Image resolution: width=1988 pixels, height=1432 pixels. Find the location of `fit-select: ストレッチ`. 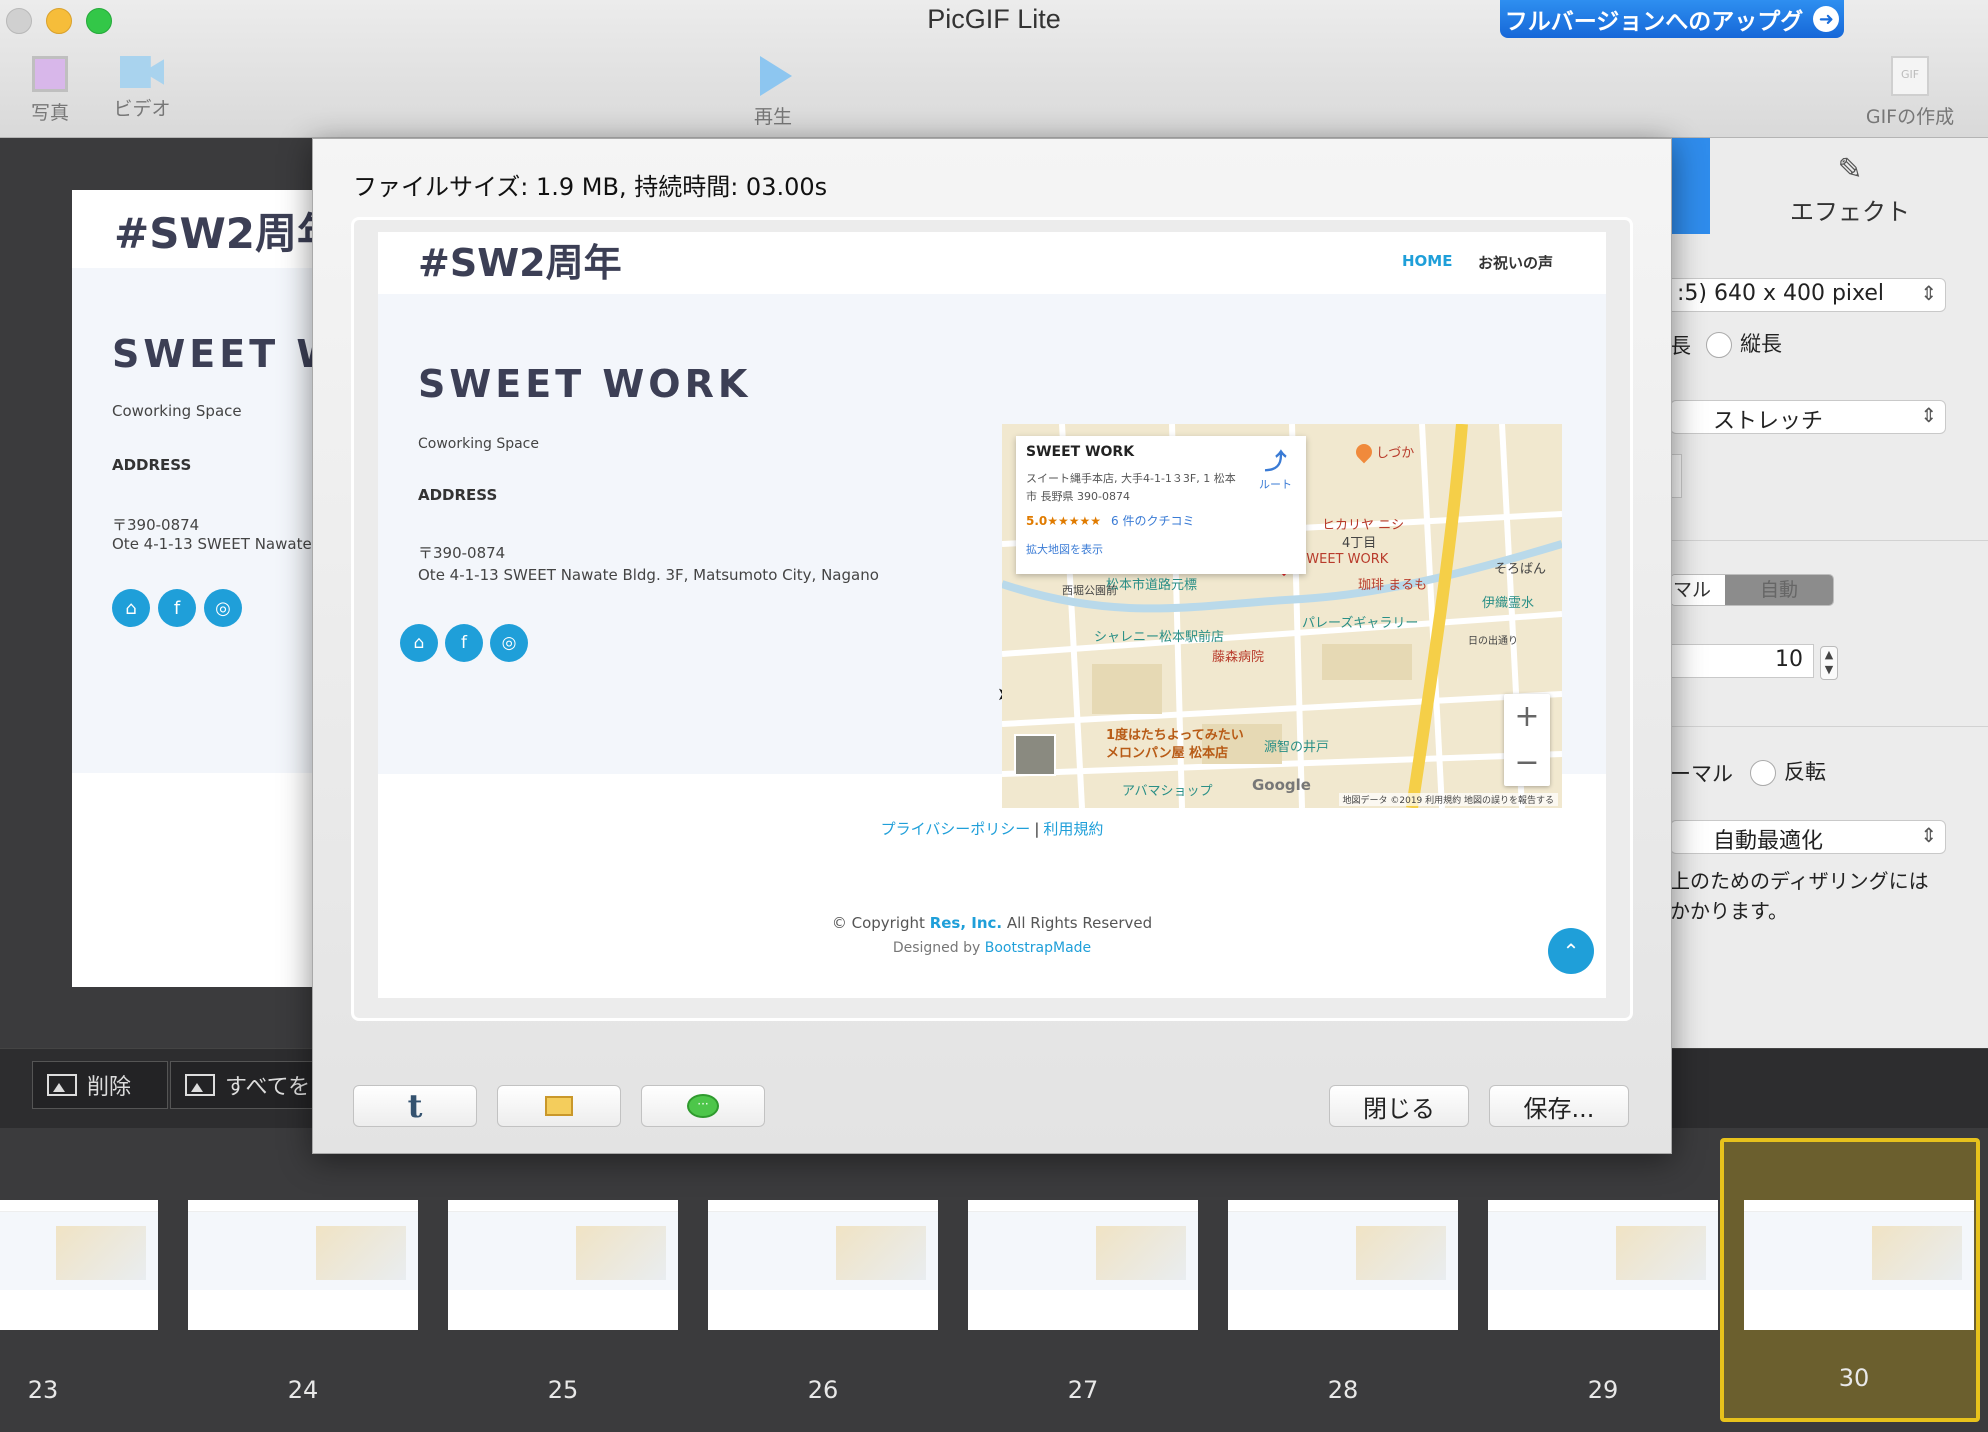

fit-select: ストレッチ is located at coordinates (1808, 417).